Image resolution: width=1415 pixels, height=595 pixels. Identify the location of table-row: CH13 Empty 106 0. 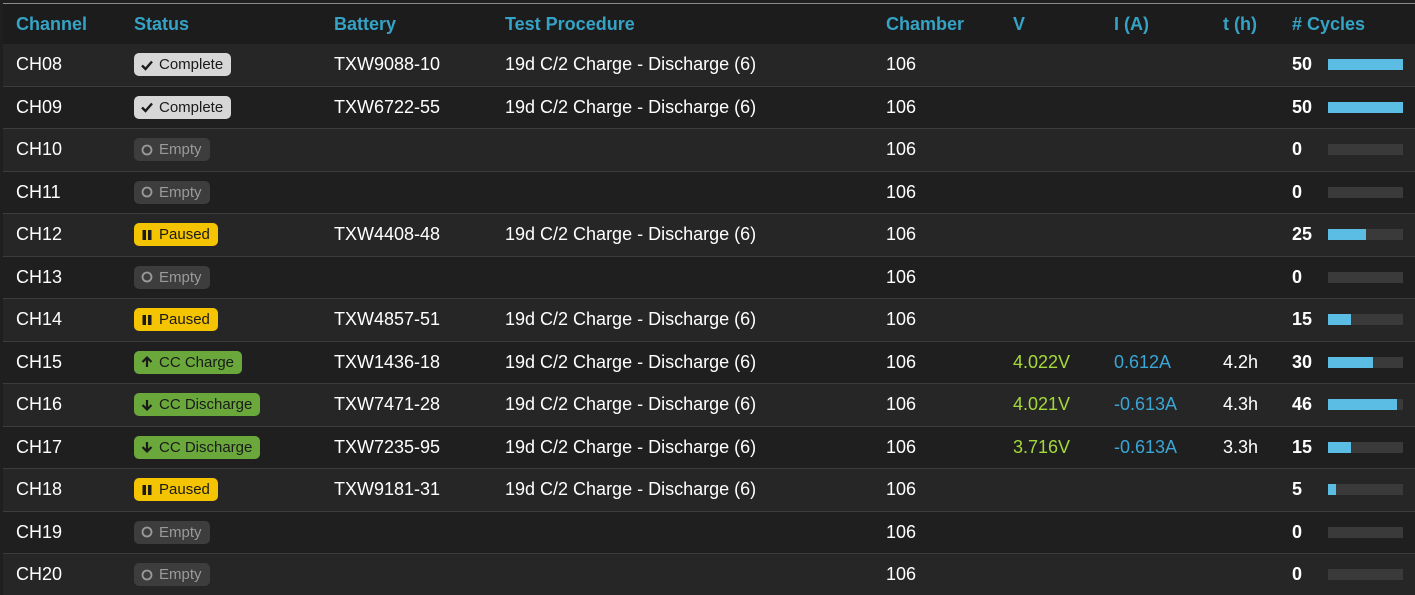
(709, 277).